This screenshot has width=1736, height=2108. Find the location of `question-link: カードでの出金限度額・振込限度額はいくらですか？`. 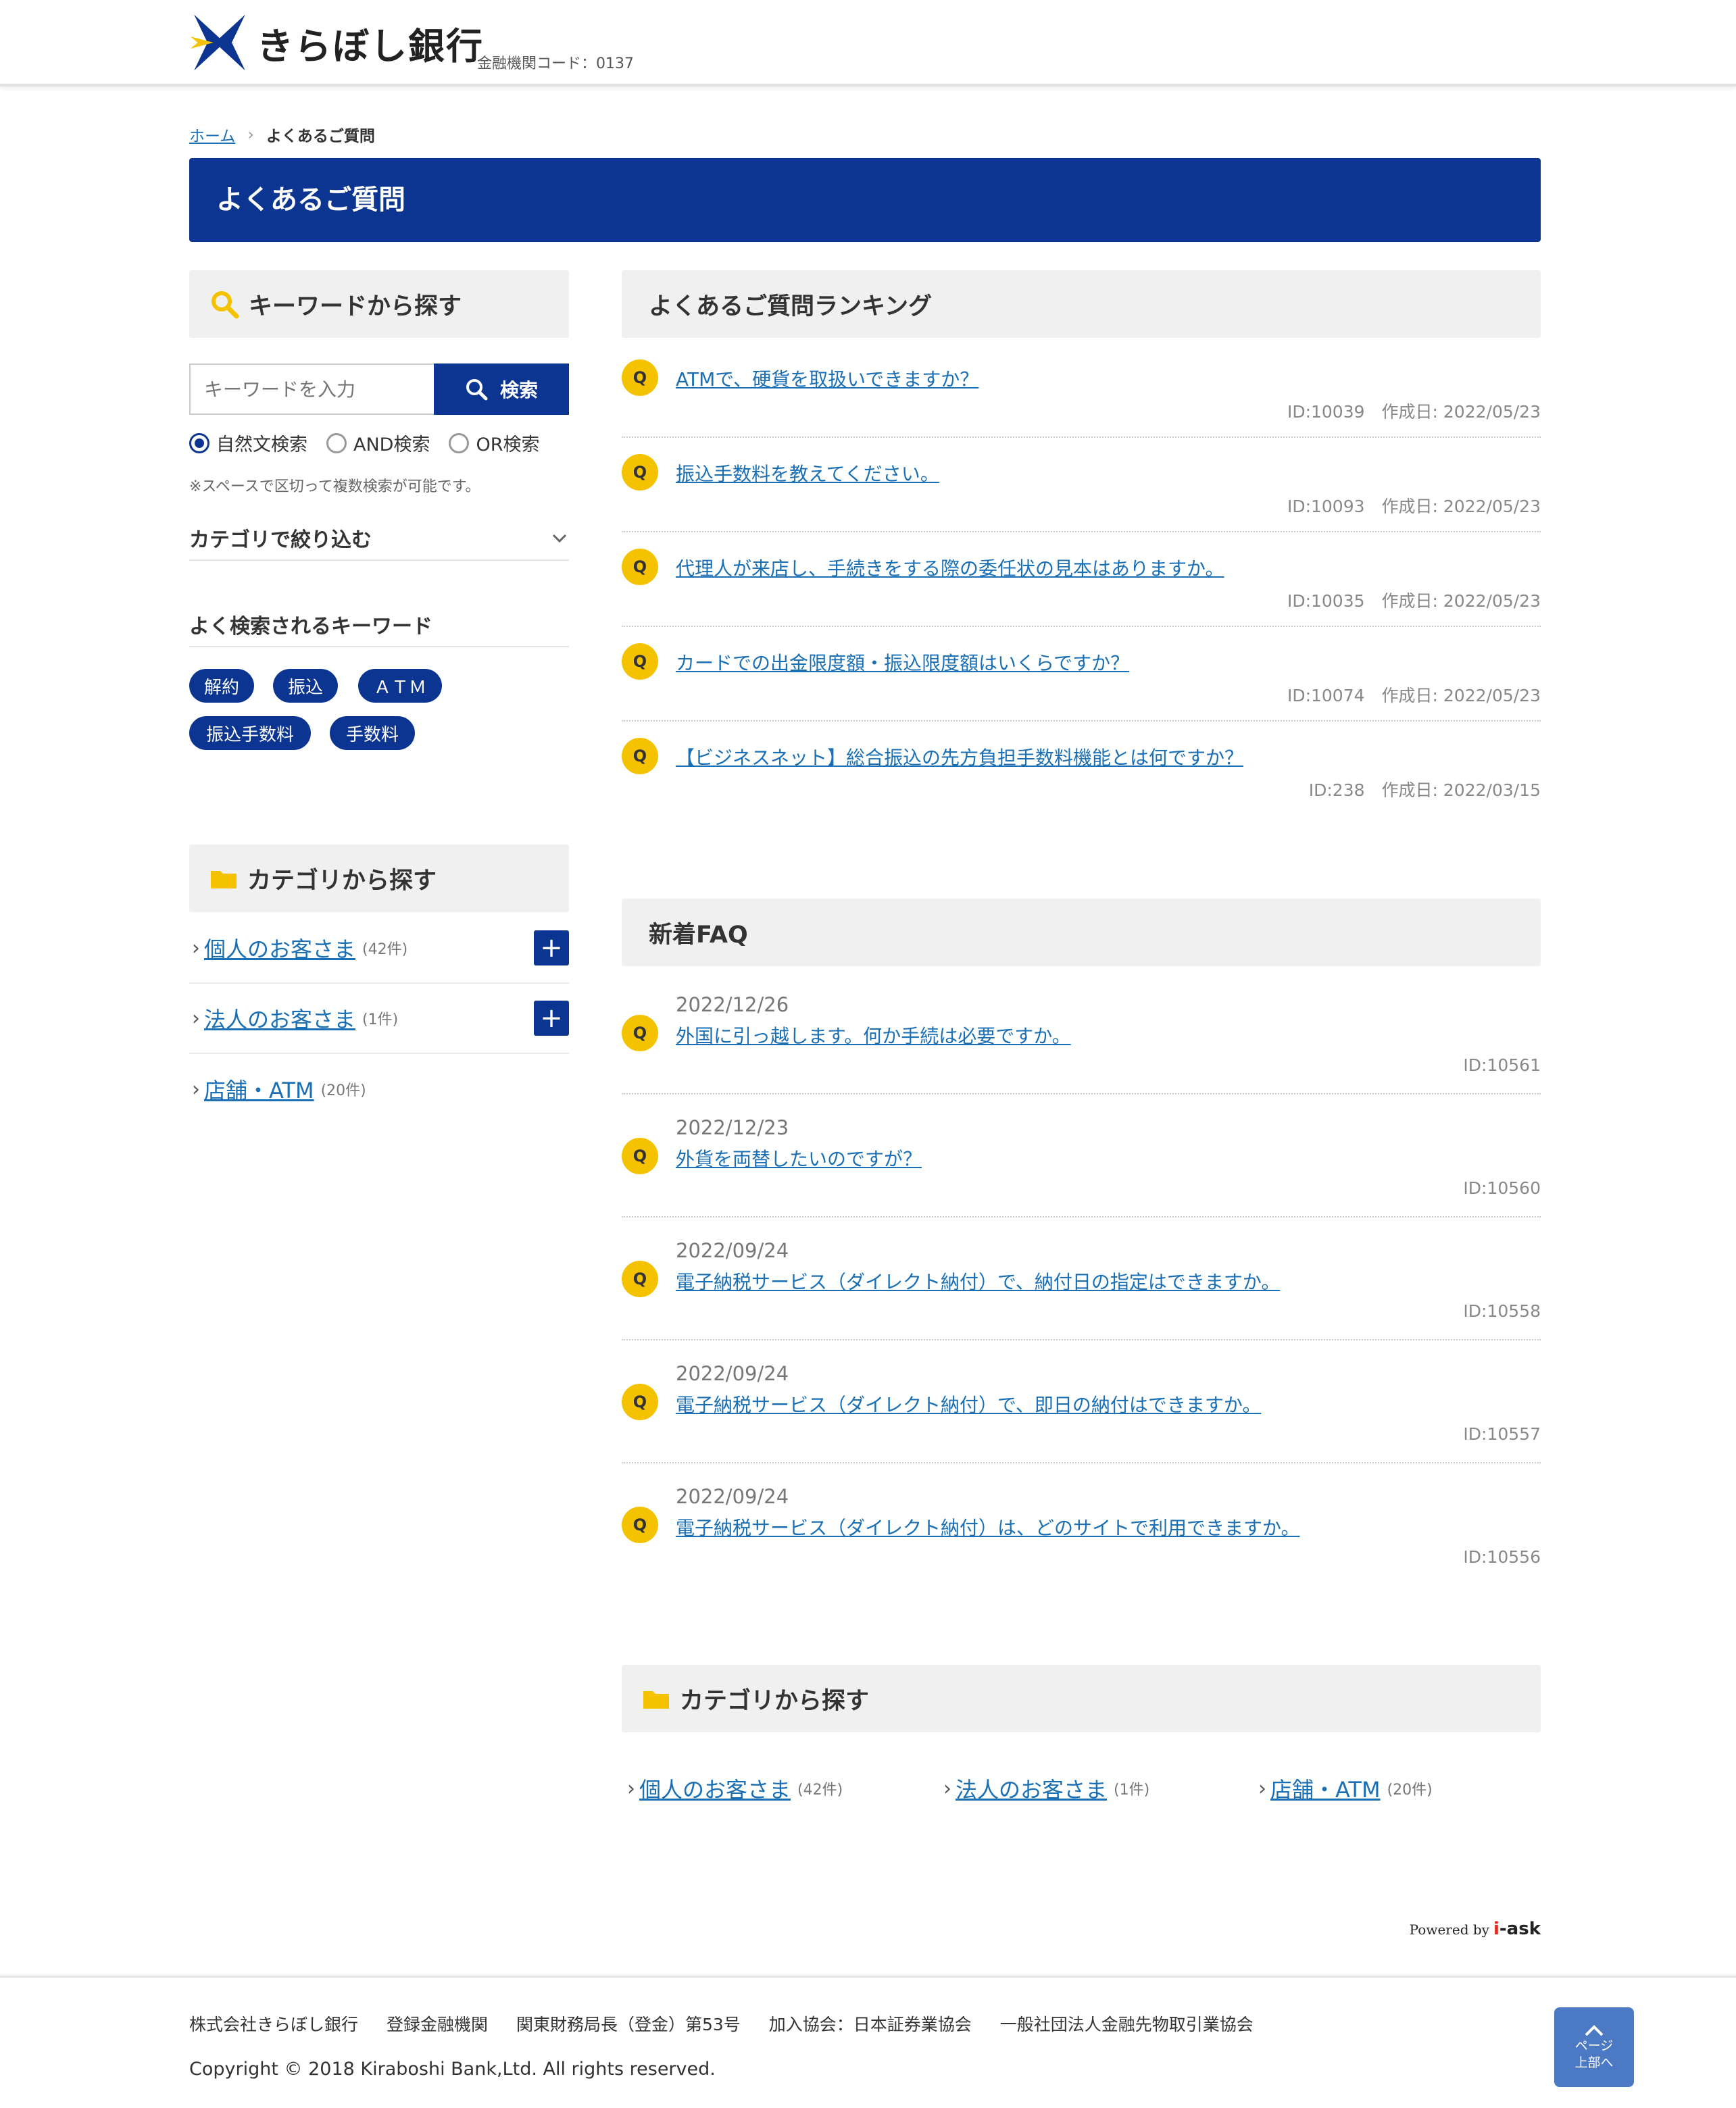

question-link: カードでの出金限度額・振込限度額はいくらですか？ is located at coordinates (902, 662).